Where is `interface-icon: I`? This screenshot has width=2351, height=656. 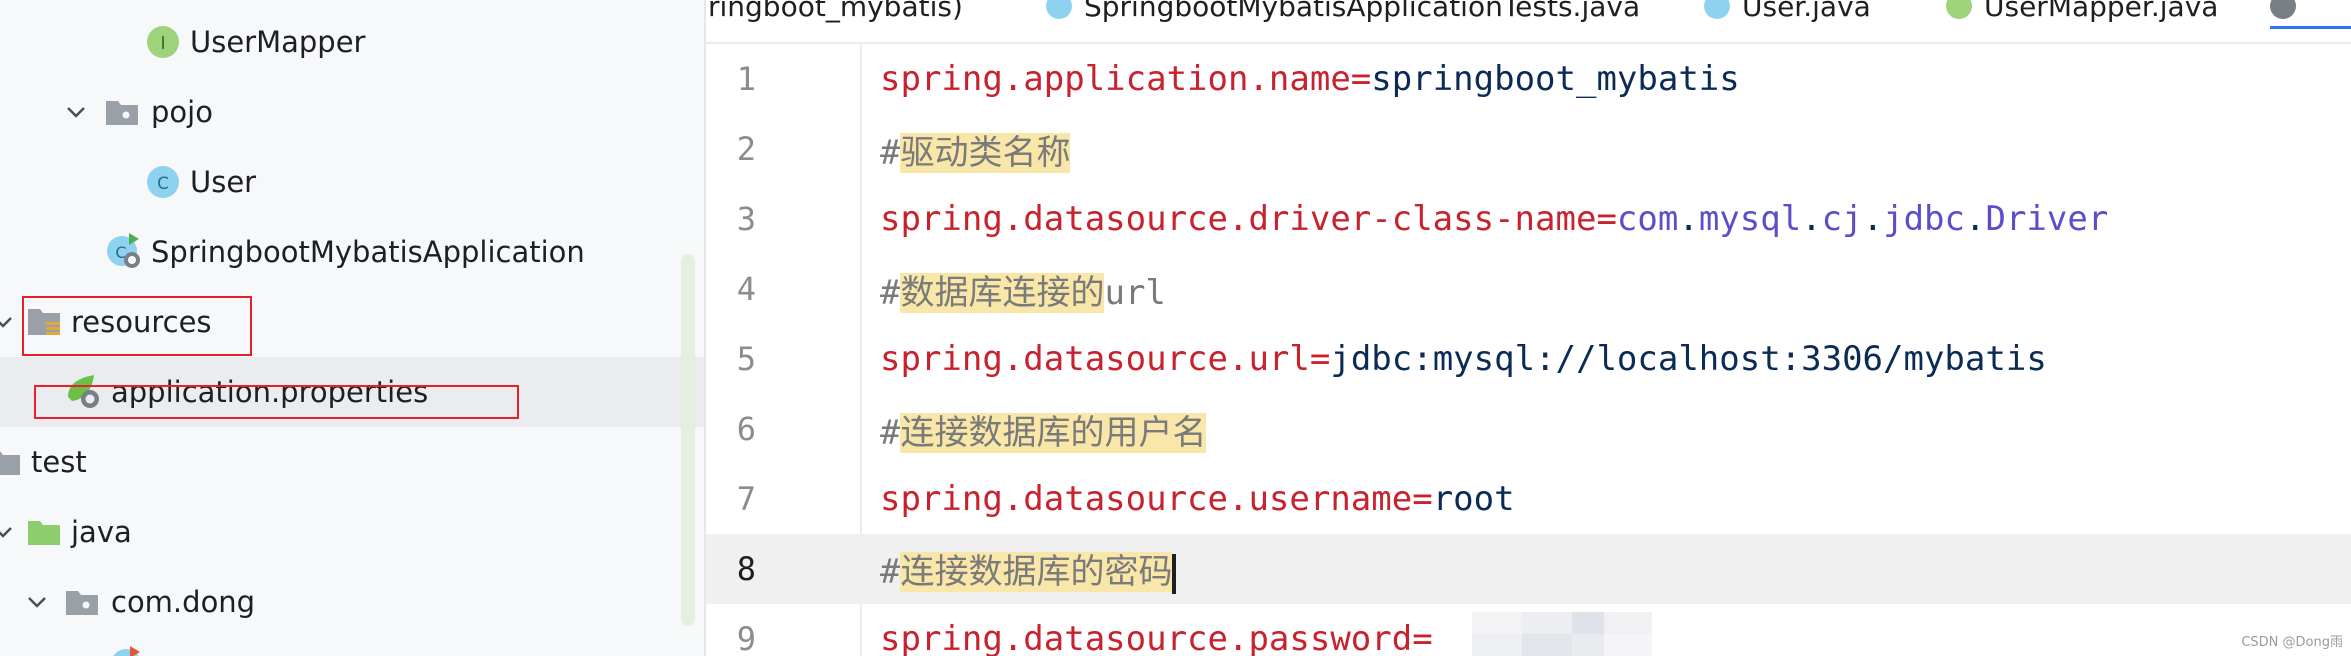 interface-icon: I is located at coordinates (163, 42).